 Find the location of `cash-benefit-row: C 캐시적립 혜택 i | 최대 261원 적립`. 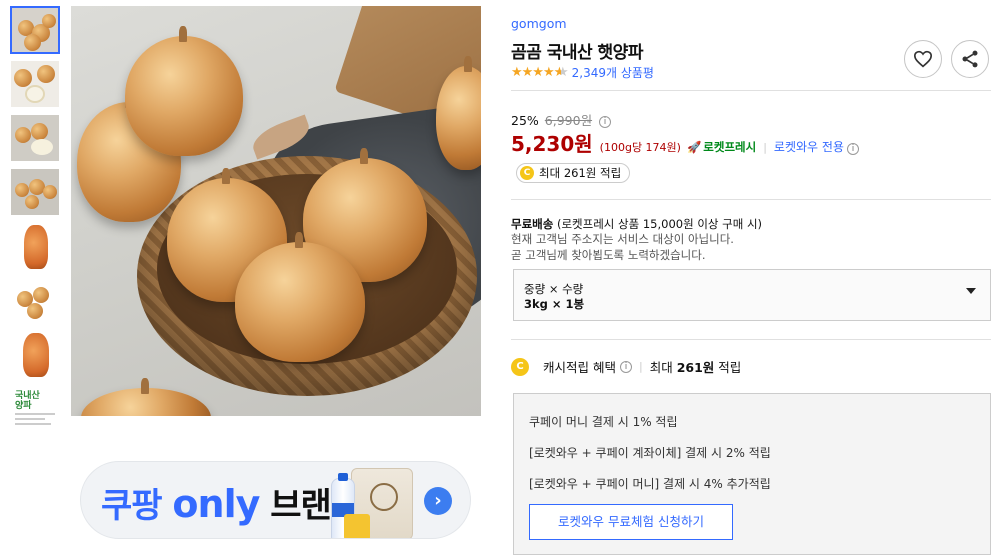

cash-benefit-row: C 캐시적립 혜택 i | 최대 261원 적립 is located at coordinates (626, 366).